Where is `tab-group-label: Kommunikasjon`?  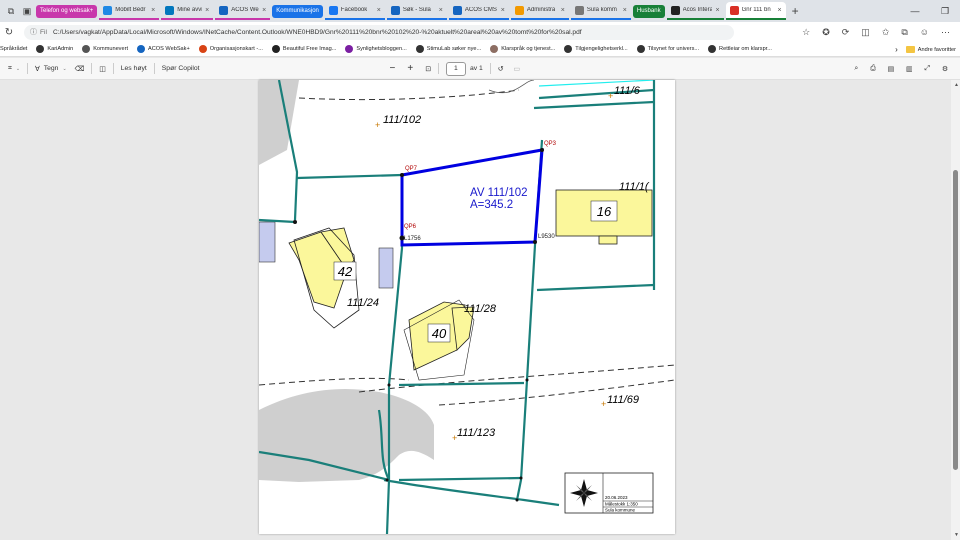 tab-group-label: Kommunikasjon is located at coordinates (297, 11).